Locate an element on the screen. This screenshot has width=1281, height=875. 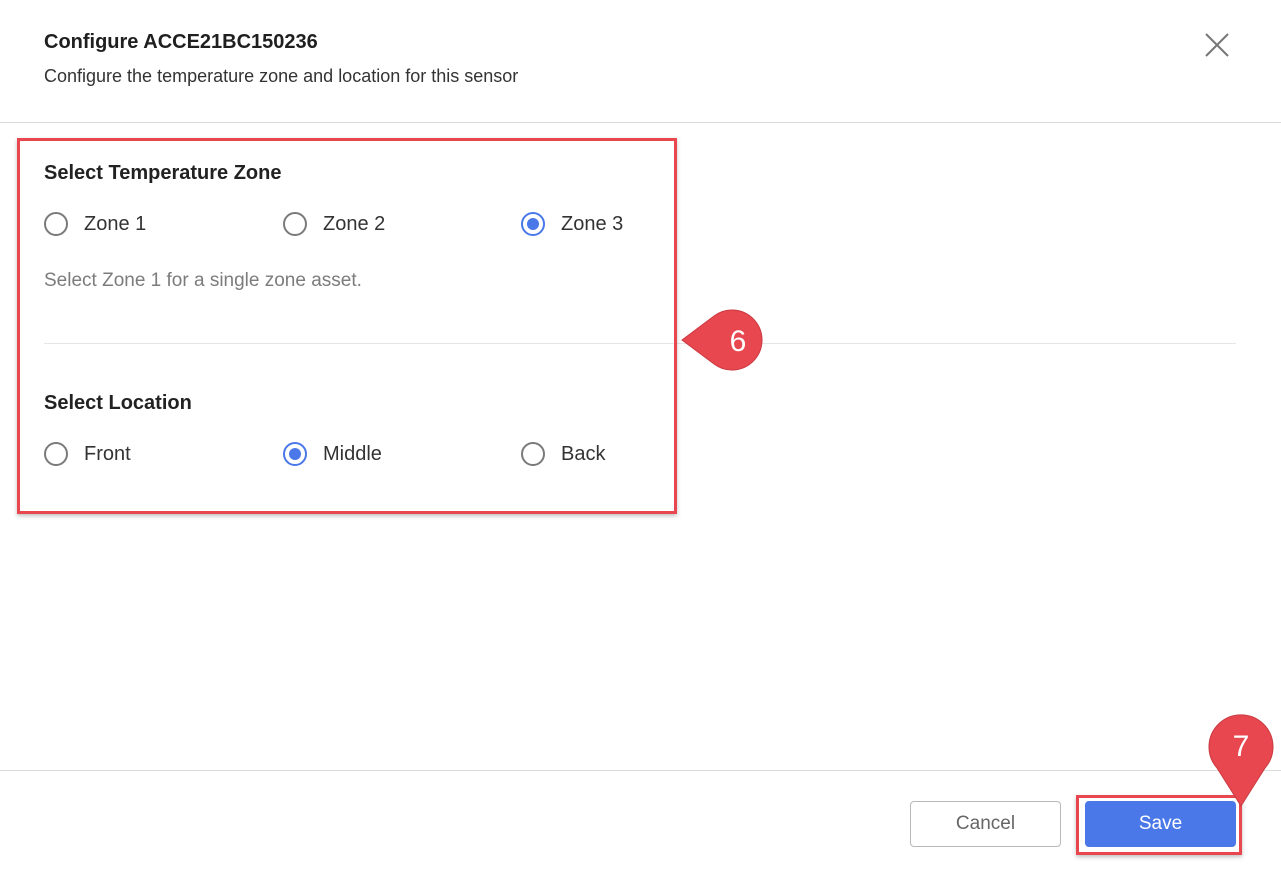
cancel-button: Cancel is located at coordinates (985, 824).